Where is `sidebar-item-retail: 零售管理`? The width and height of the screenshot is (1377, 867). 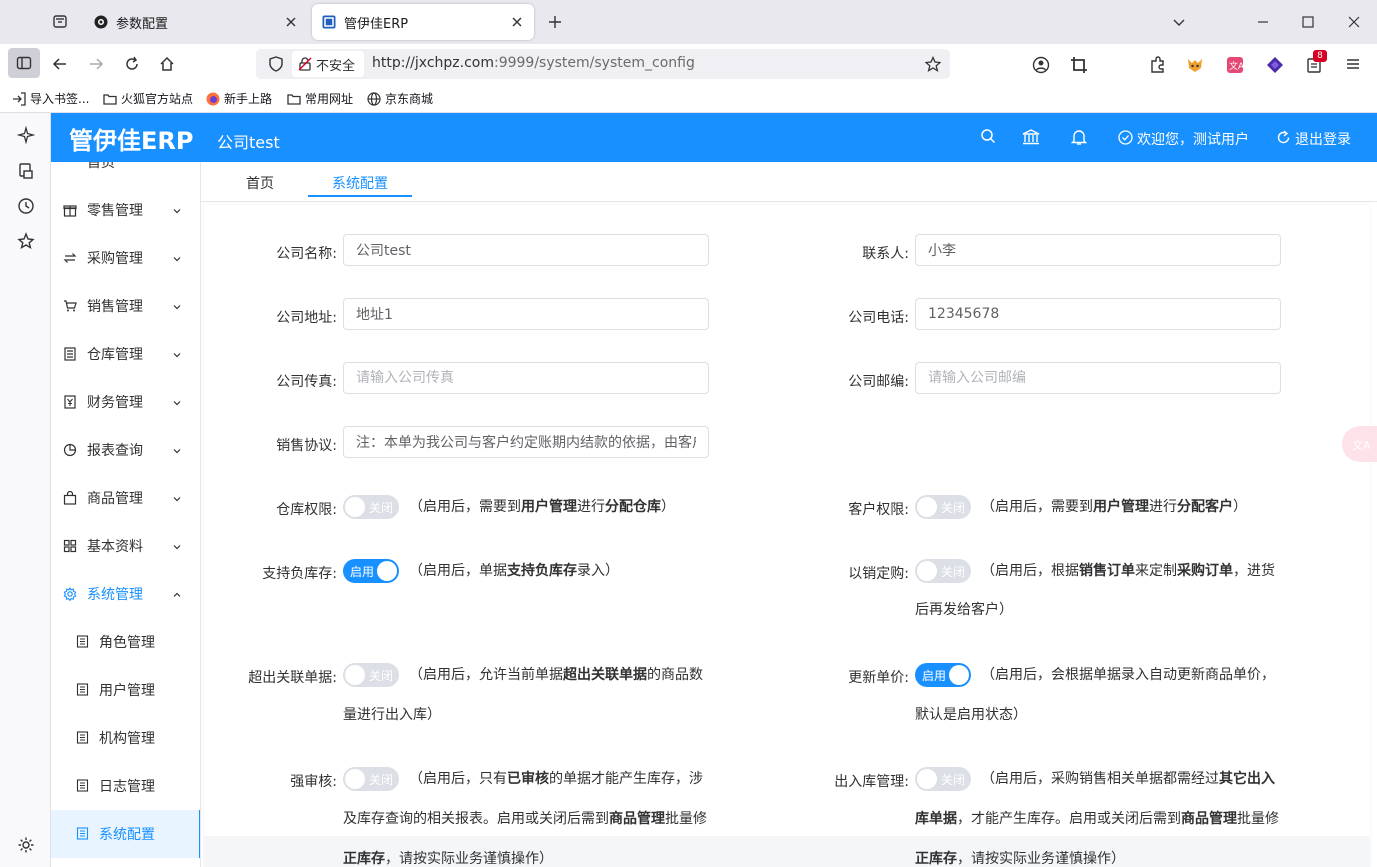 sidebar-item-retail: 零售管理 is located at coordinates (125, 210).